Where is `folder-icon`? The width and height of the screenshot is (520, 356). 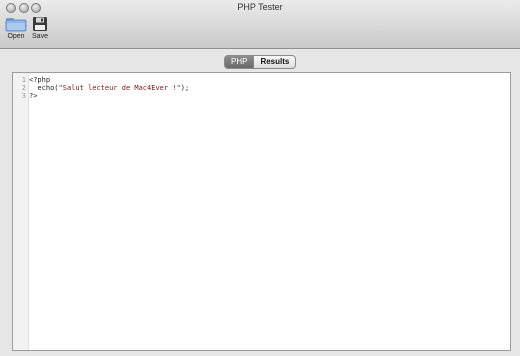
folder-icon is located at coordinates (16, 25).